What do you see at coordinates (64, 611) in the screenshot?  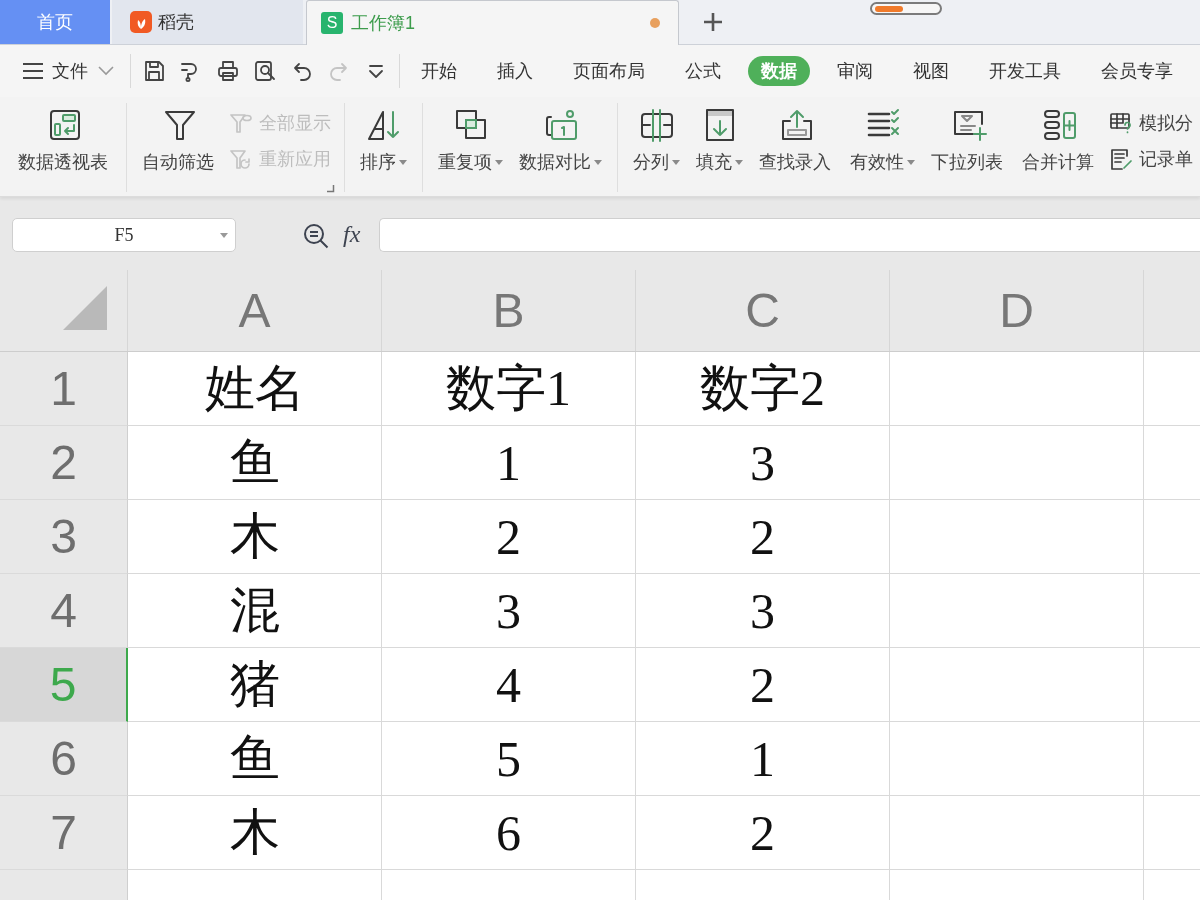 I see `row-header: 4` at bounding box center [64, 611].